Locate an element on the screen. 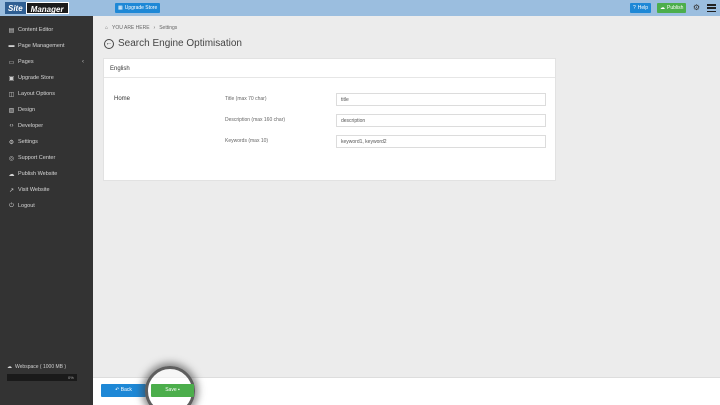  logo-part-manager: Manager is located at coordinates (47, 8).